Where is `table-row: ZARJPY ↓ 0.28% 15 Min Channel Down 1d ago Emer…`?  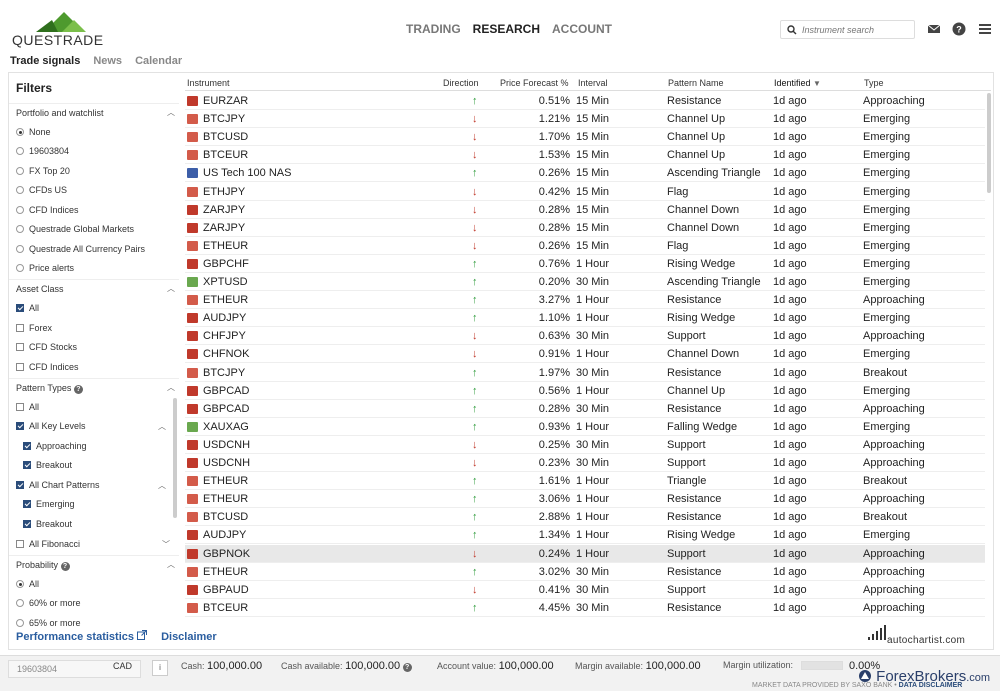 table-row: ZARJPY ↓ 0.28% 15 Min Channel Down 1d ago Emer… is located at coordinates (585, 228).